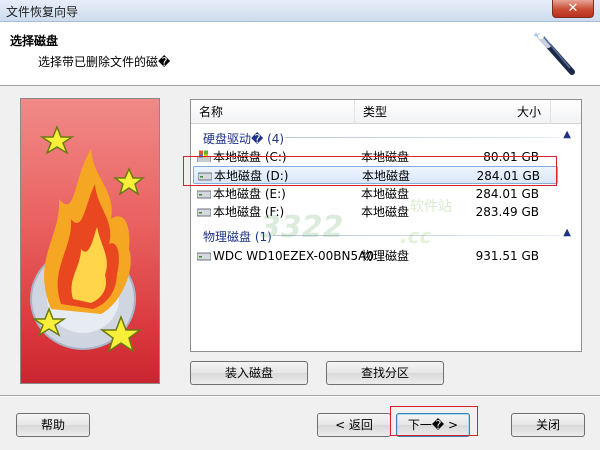 This screenshot has width=600, height=450. I want to click on list-item: 本地磁盘 (F:) 本地磁盘 283.49 GB, so click(386, 212).